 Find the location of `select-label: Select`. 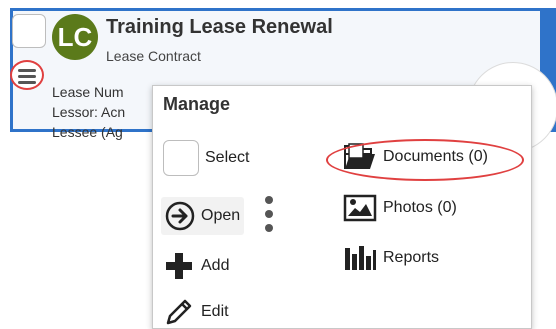

select-label: Select is located at coordinates (227, 157).